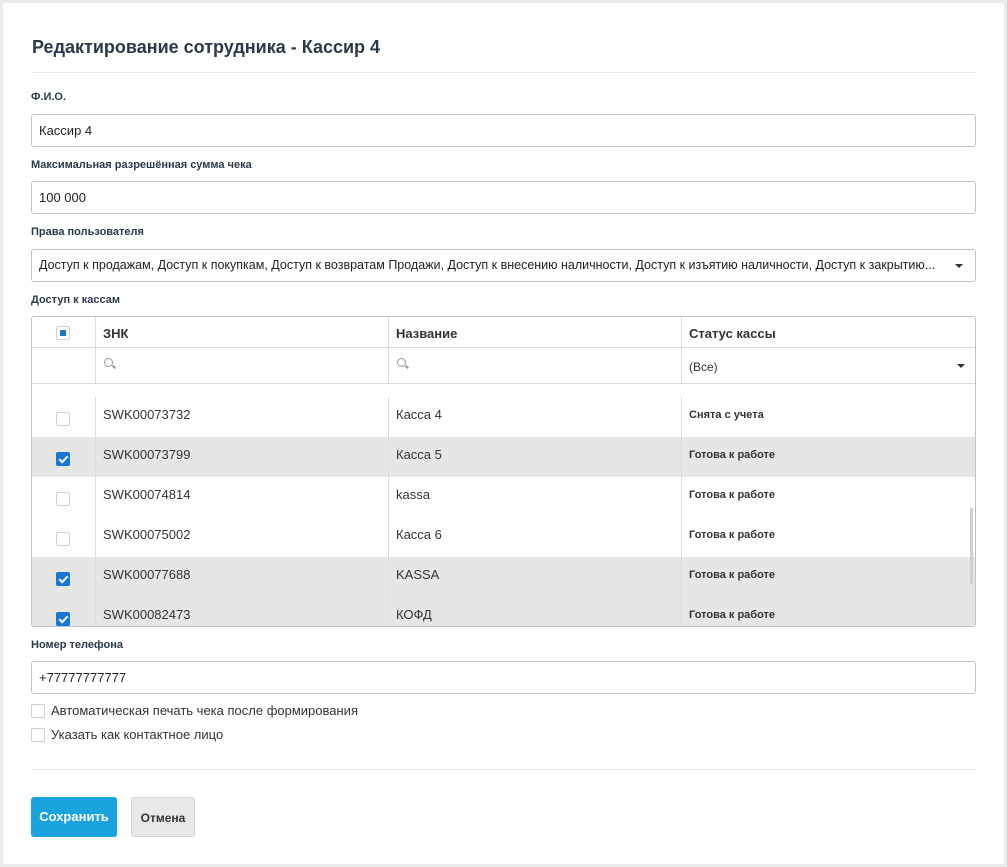 The width and height of the screenshot is (1007, 867). Describe the element at coordinates (116, 333) in the screenshot. I see `header-znk-label: ЗНК` at that location.